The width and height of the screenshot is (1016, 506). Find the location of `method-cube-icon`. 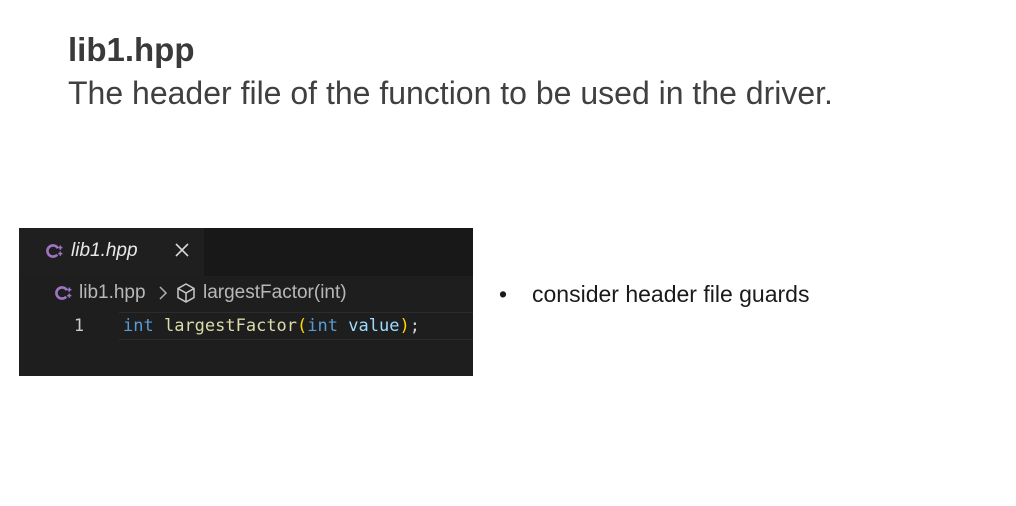

method-cube-icon is located at coordinates (186, 293).